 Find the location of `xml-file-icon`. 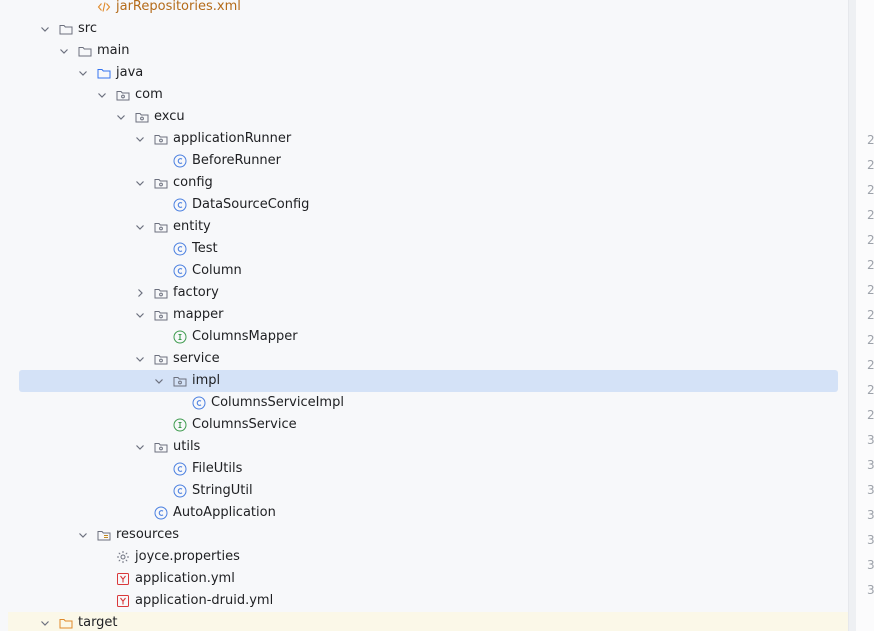

xml-file-icon is located at coordinates (104, 7).